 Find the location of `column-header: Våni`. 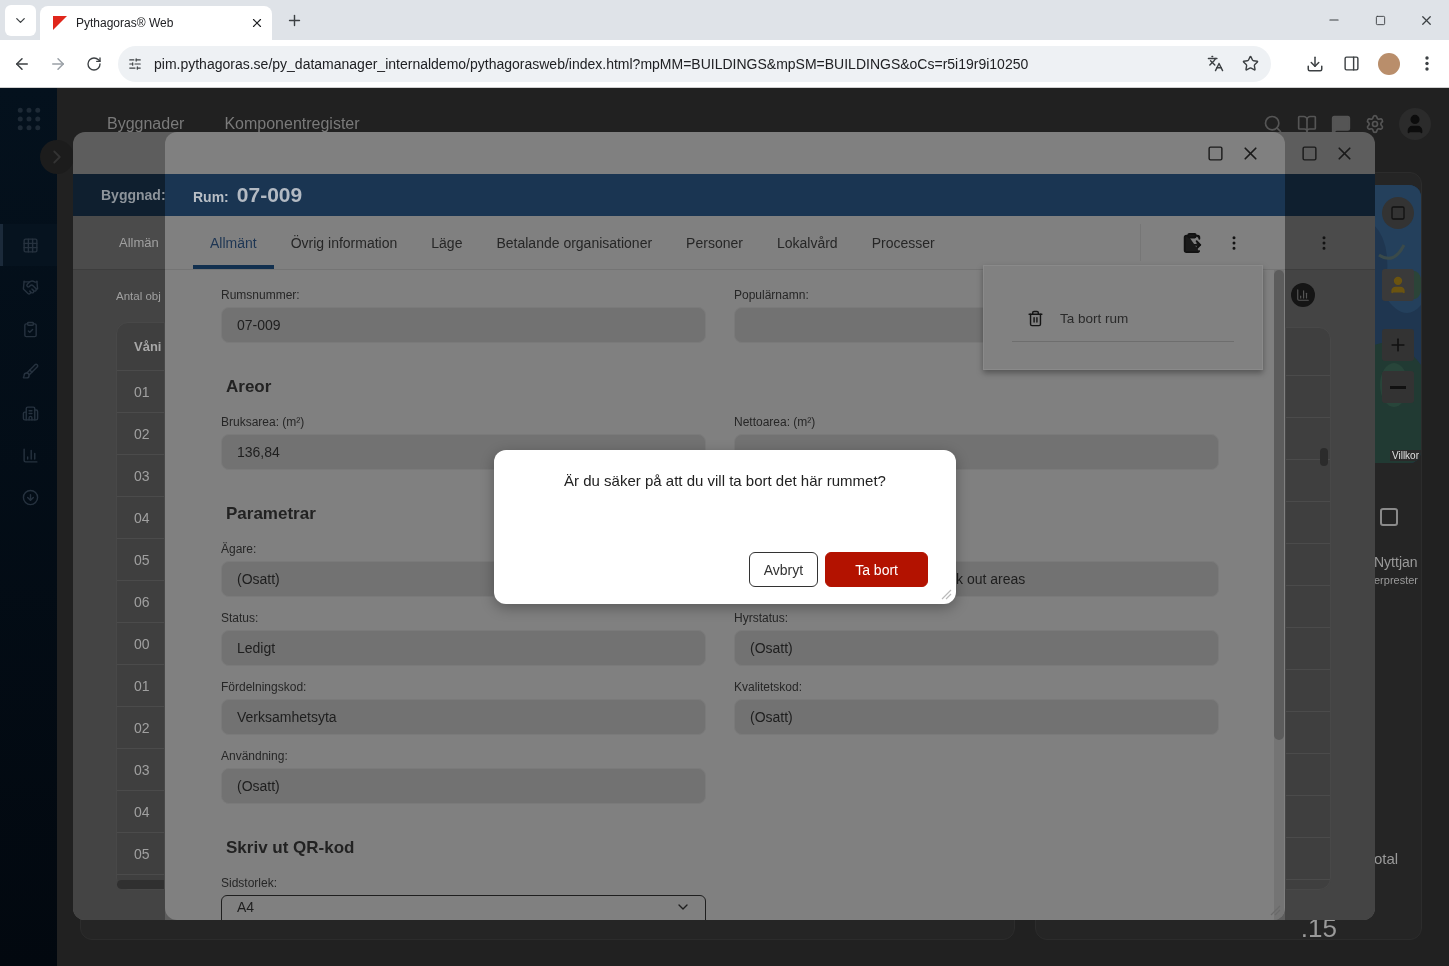

column-header: Våni is located at coordinates (148, 346).